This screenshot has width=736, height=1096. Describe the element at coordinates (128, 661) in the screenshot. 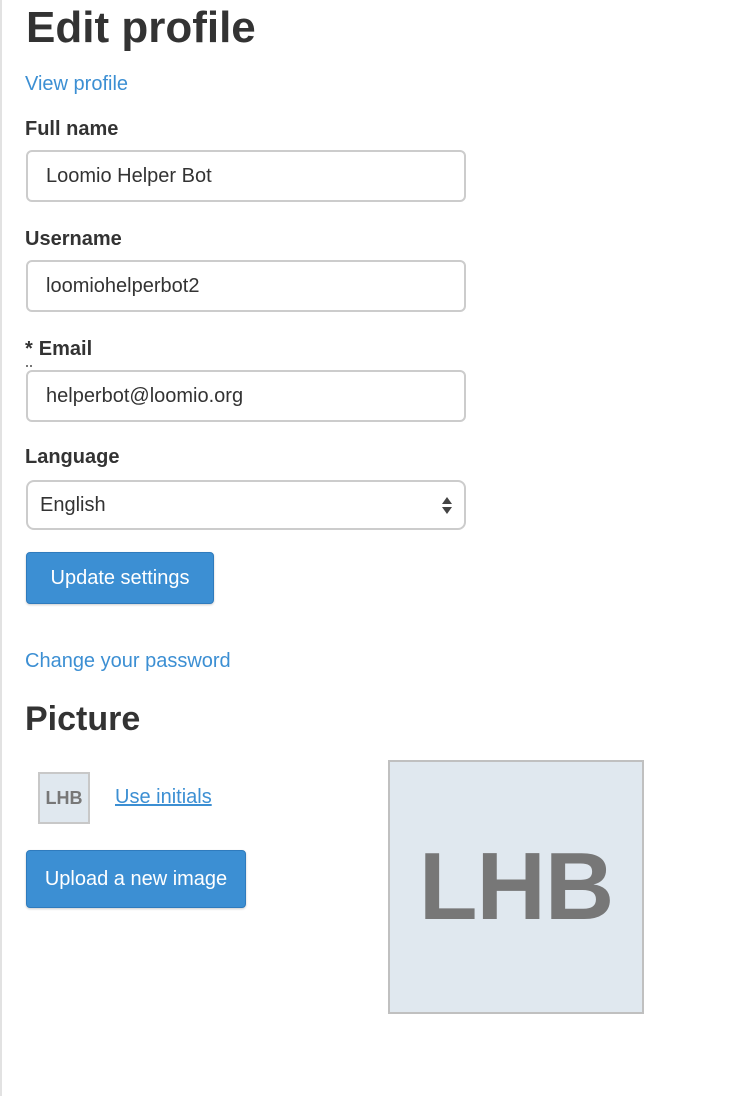

I see `change-password-link: Change your password` at that location.